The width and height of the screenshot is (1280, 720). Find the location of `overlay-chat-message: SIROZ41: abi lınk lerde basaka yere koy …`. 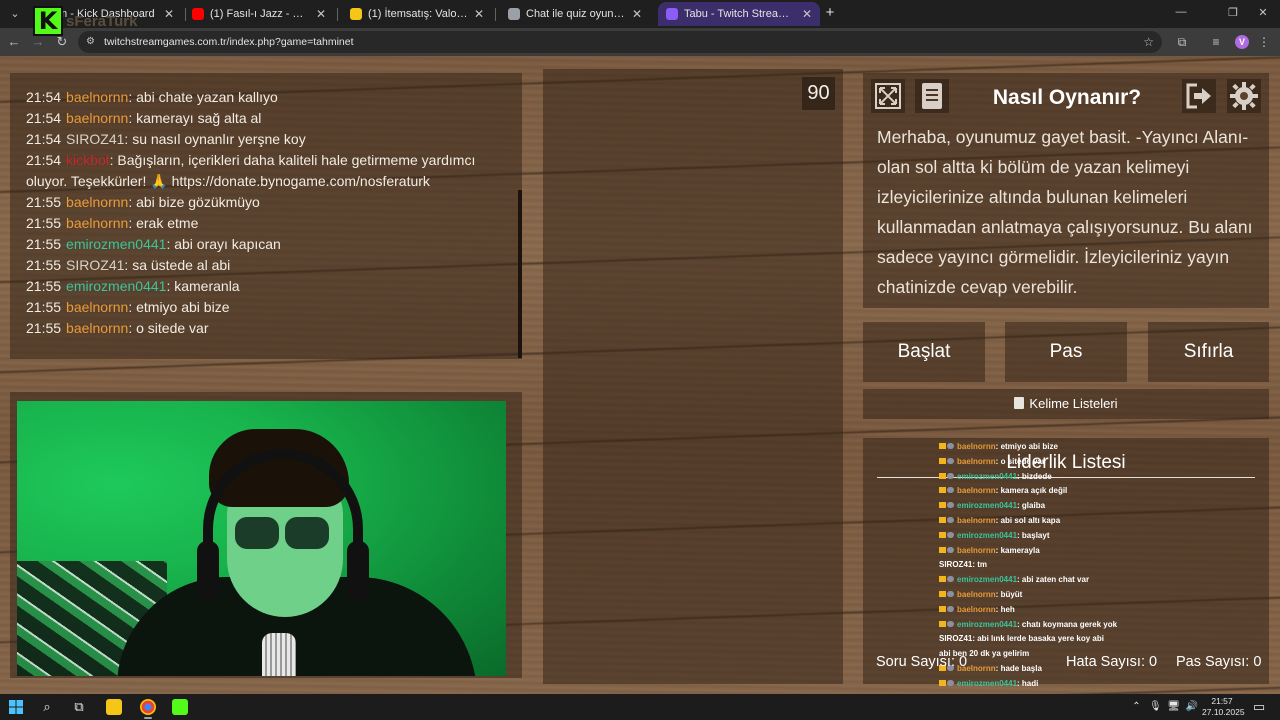

overlay-chat-message: SIROZ41: abi lınk lerde basaka yere koy … is located at coordinates (1069, 639).